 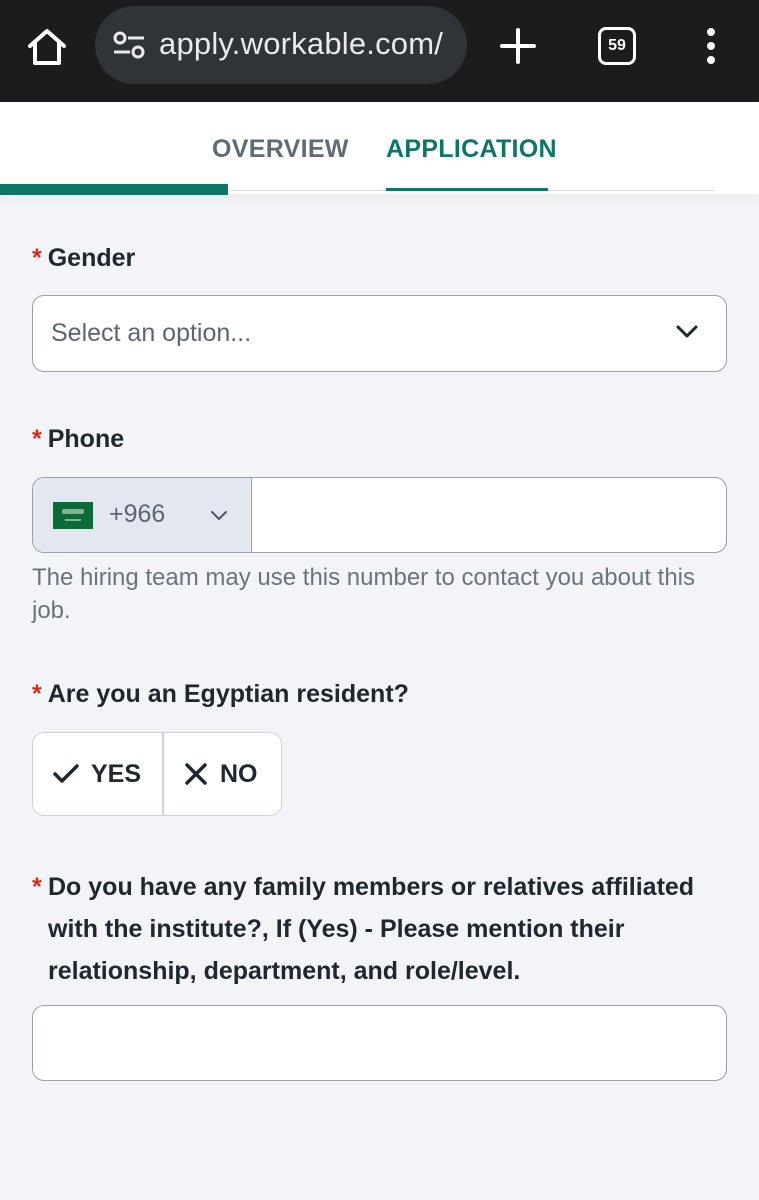 I want to click on close-icon, so click(x=196, y=774).